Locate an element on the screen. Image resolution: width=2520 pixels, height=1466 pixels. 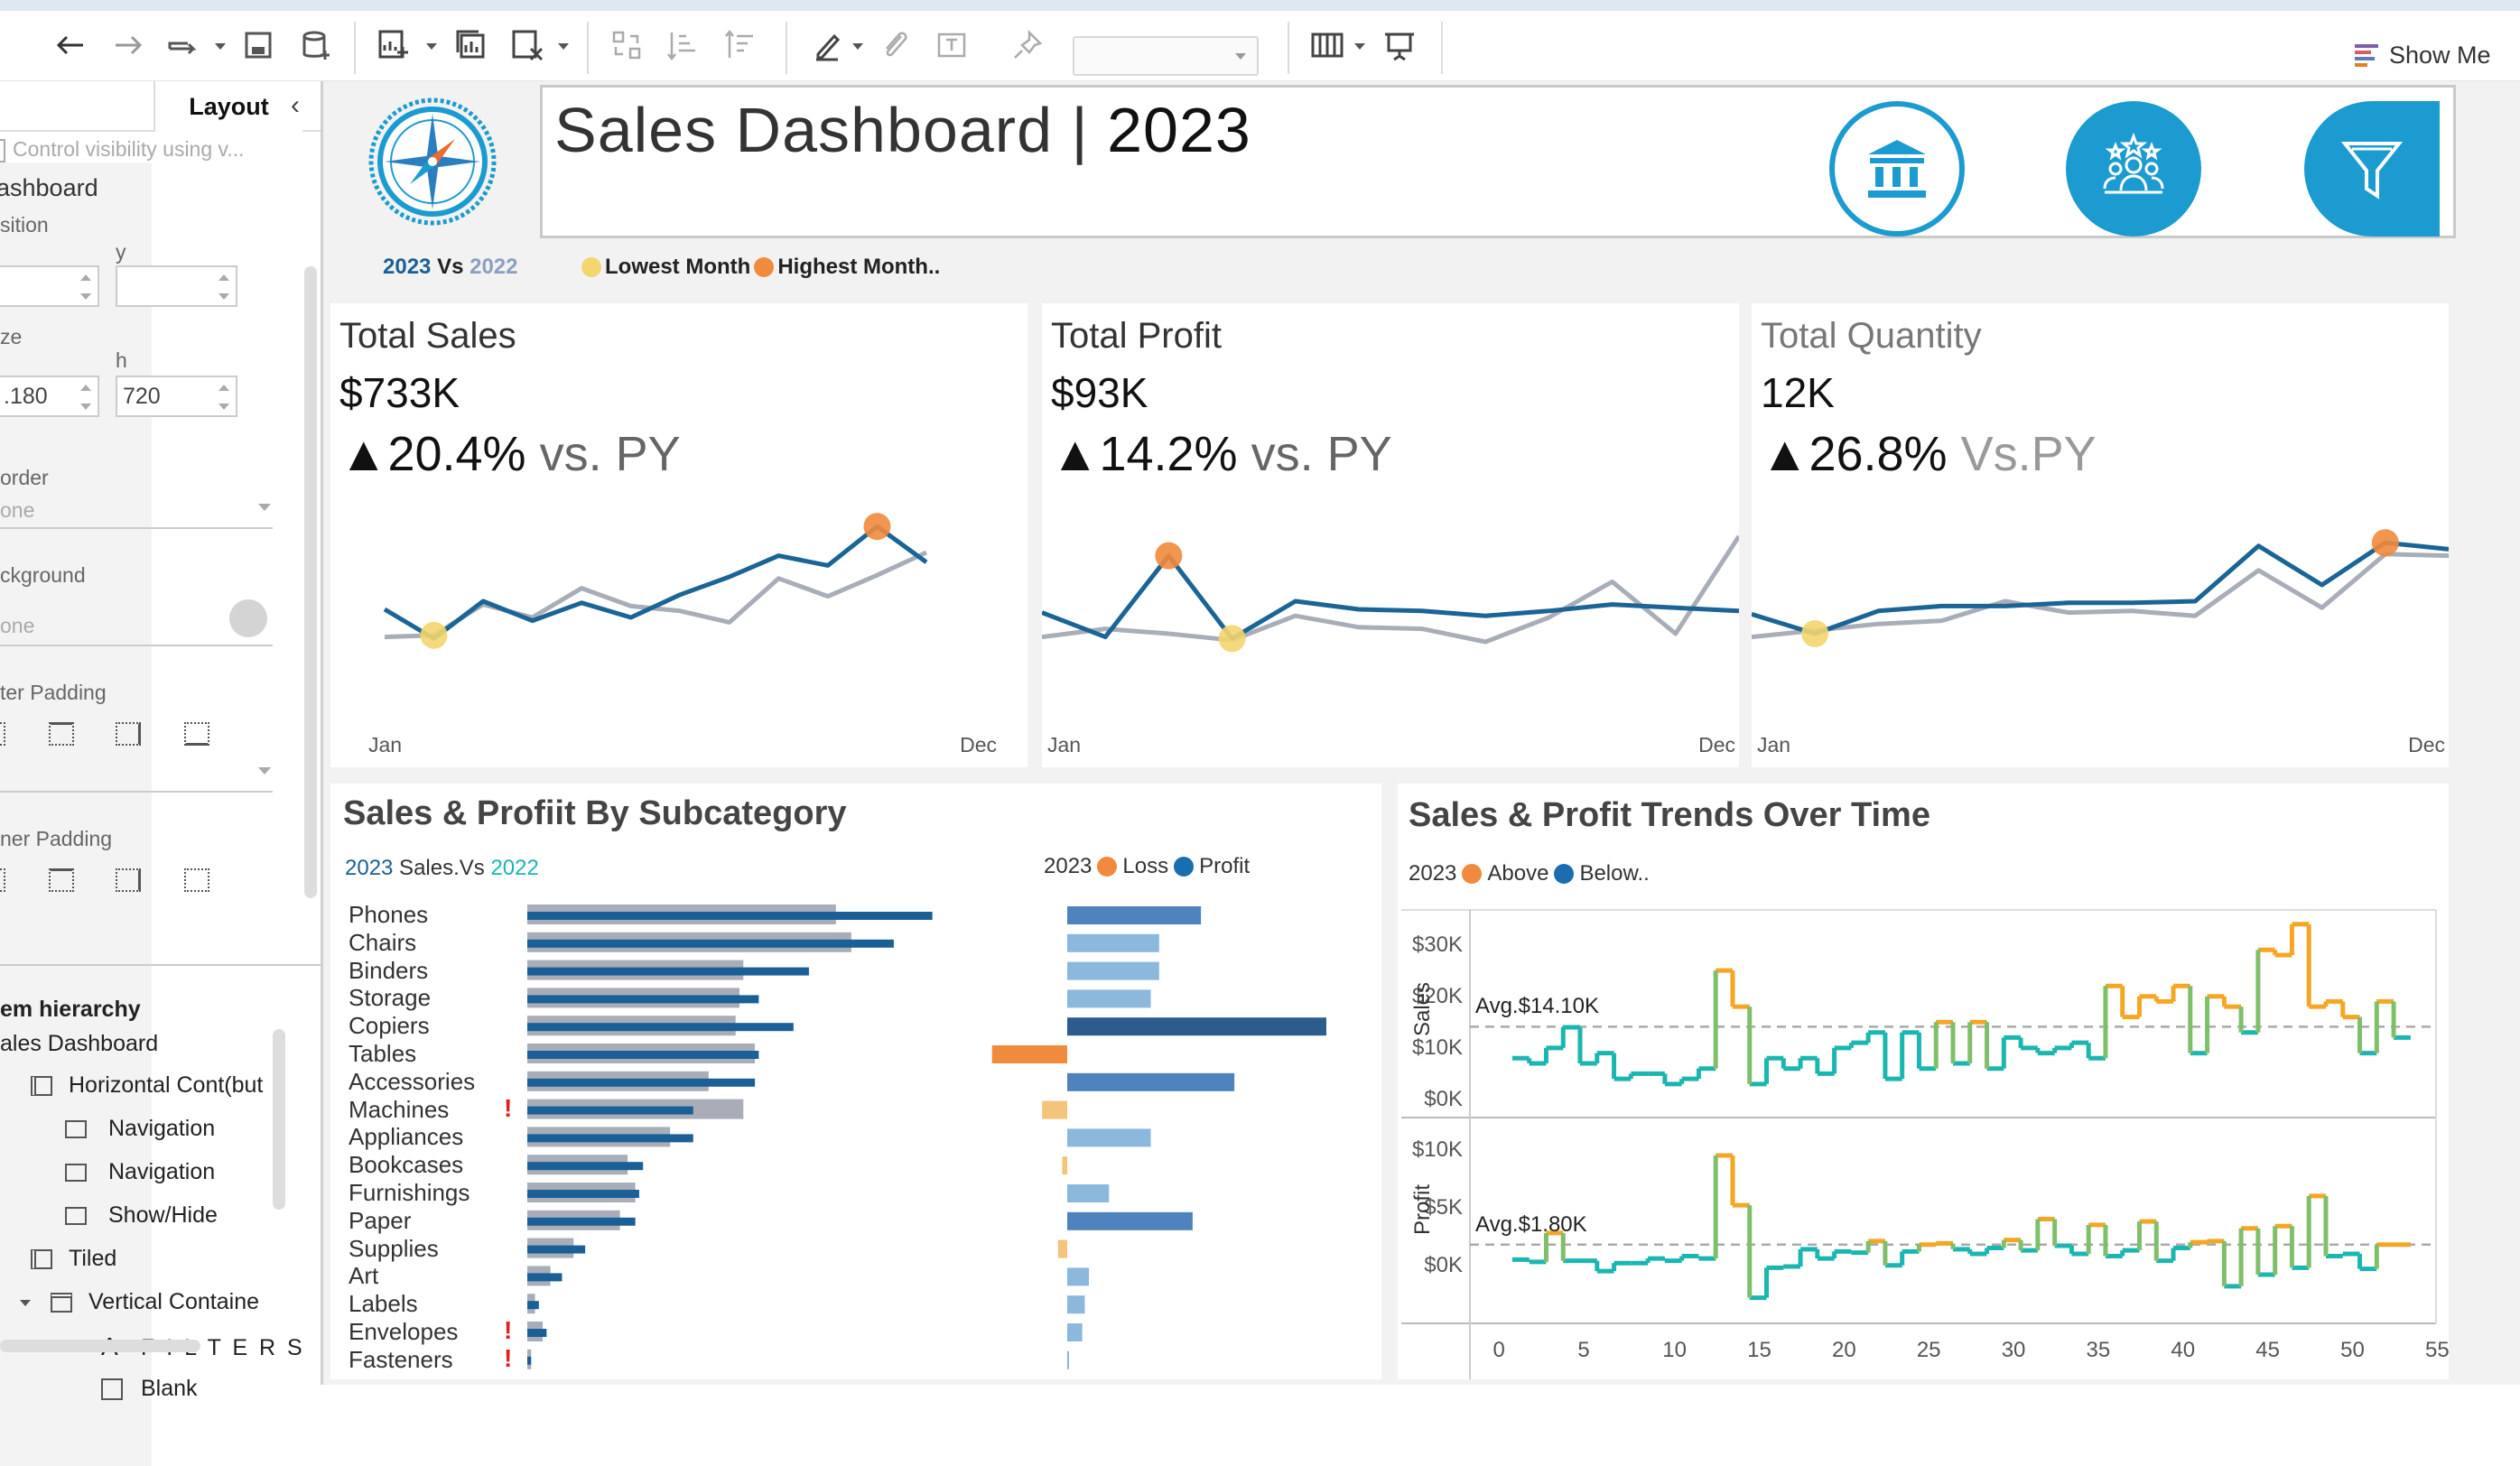
presentation-icon is located at coordinates (1399, 45).